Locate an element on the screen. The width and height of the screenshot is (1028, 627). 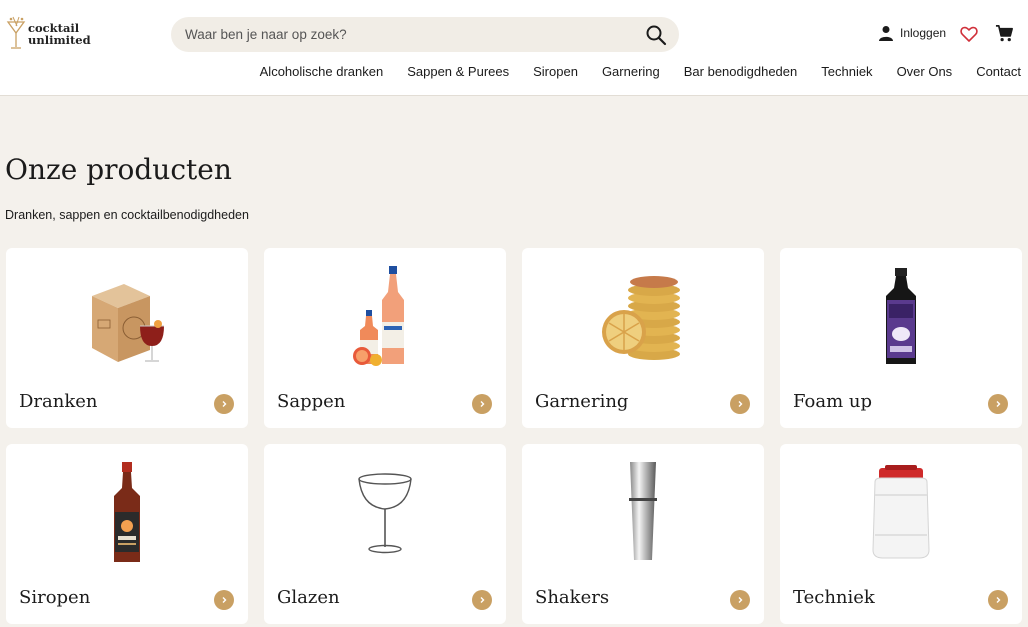
syrup-bottle-icon is located at coordinates (127, 512).